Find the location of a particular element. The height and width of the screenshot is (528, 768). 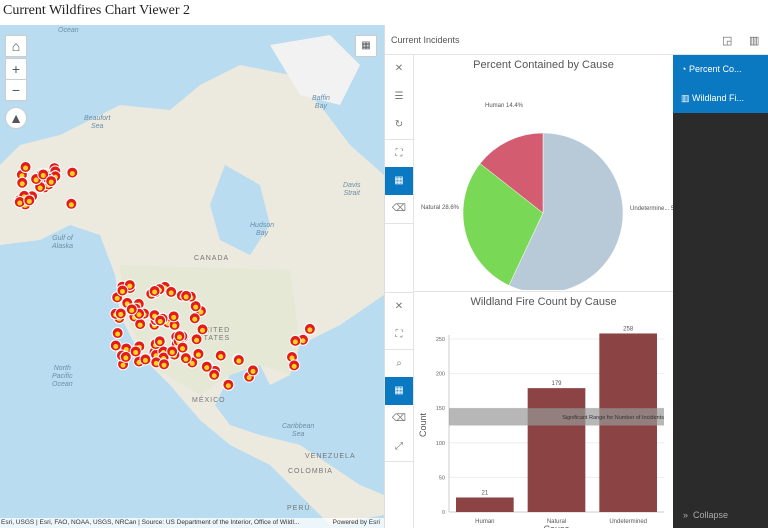

bar-human is located at coordinates (485, 504).